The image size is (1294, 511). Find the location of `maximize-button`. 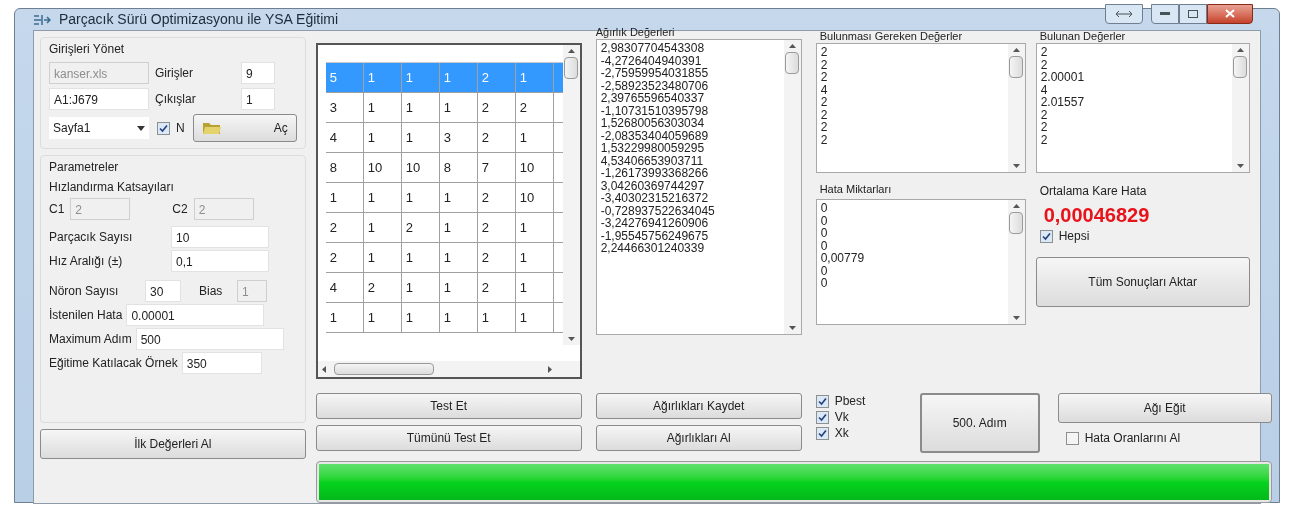

maximize-button is located at coordinates (1193, 13).